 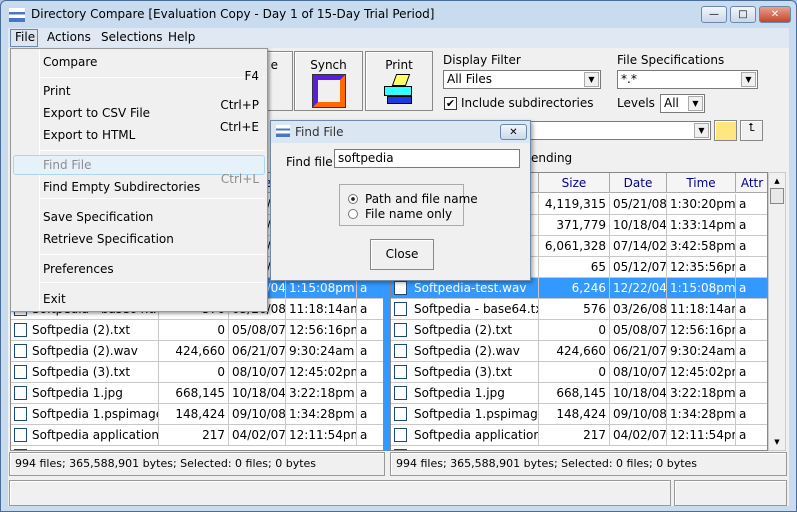 I want to click on levels-select: All ▼, so click(x=682, y=103).